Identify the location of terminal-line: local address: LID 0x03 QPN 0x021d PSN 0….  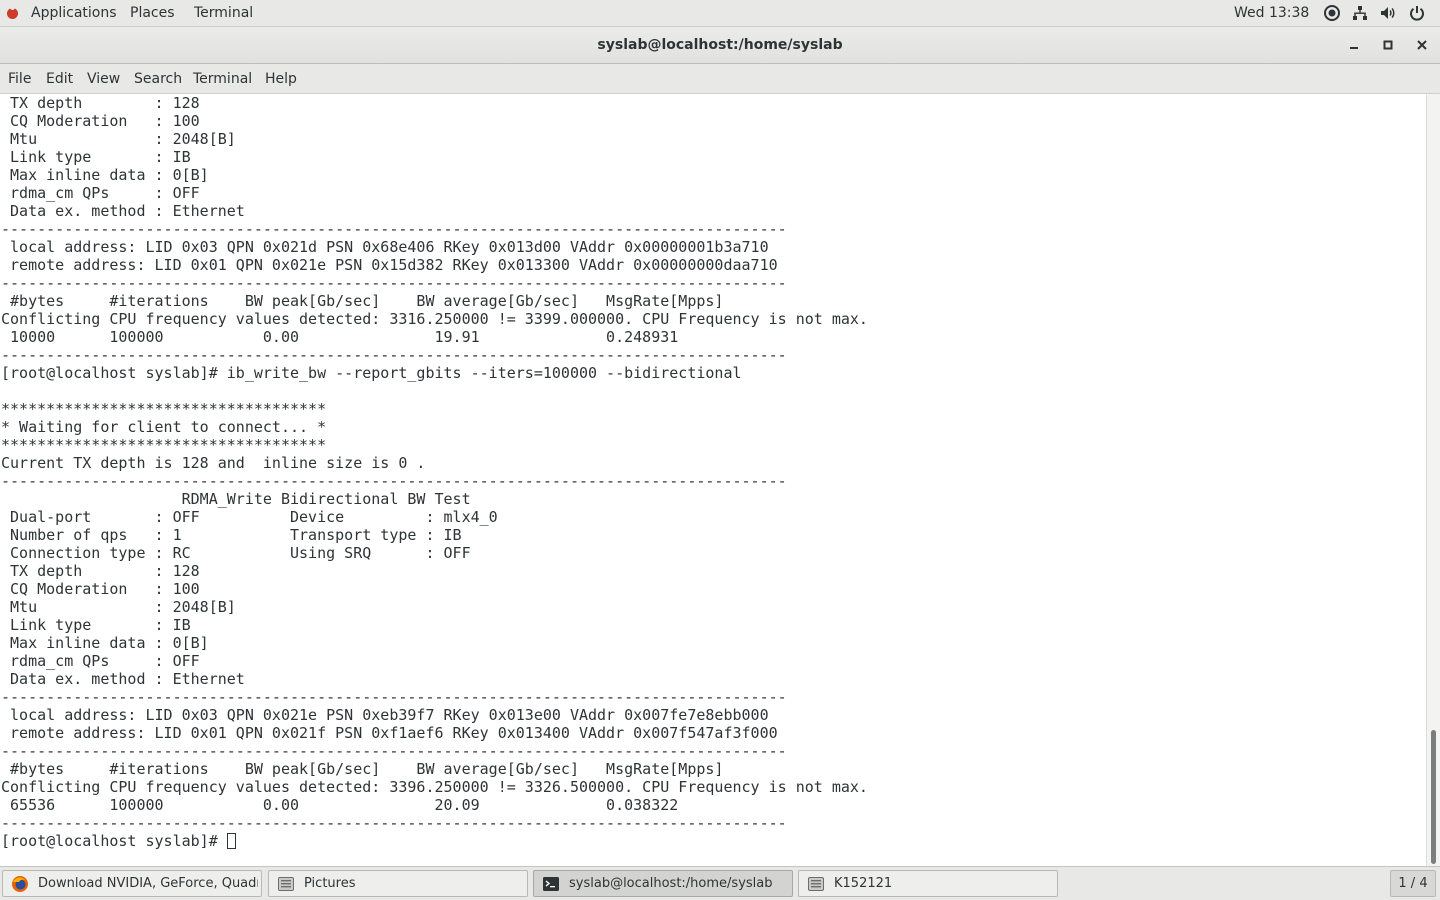
(389, 247).